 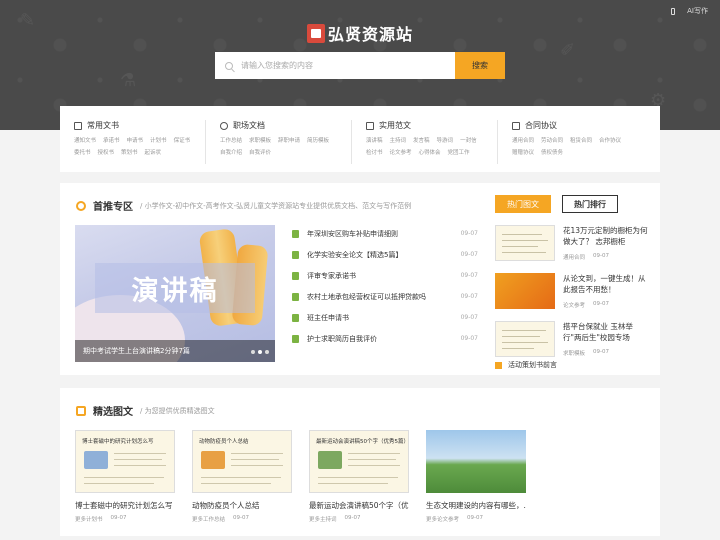 I want to click on category-link: 简历模板, so click(x=318, y=140).